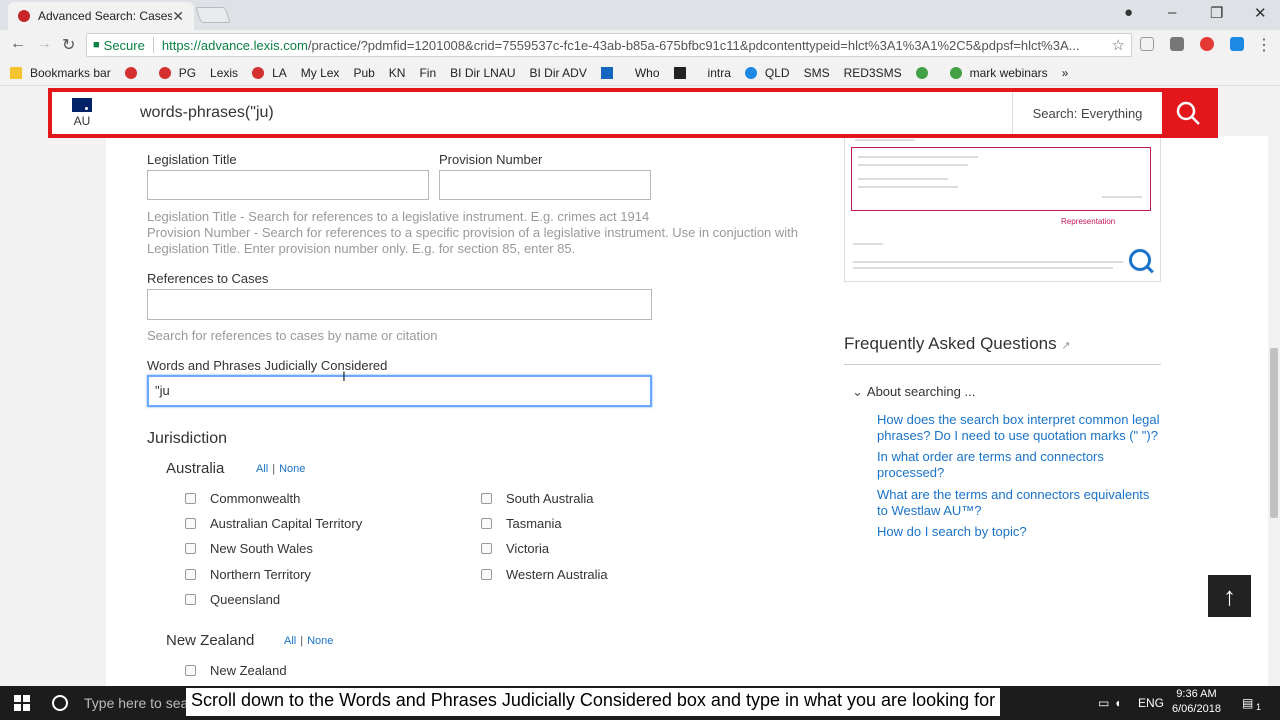 The width and height of the screenshot is (1280, 720). Describe the element at coordinates (1118, 45) in the screenshot. I see `bookmark-star-icon: ☆` at that location.